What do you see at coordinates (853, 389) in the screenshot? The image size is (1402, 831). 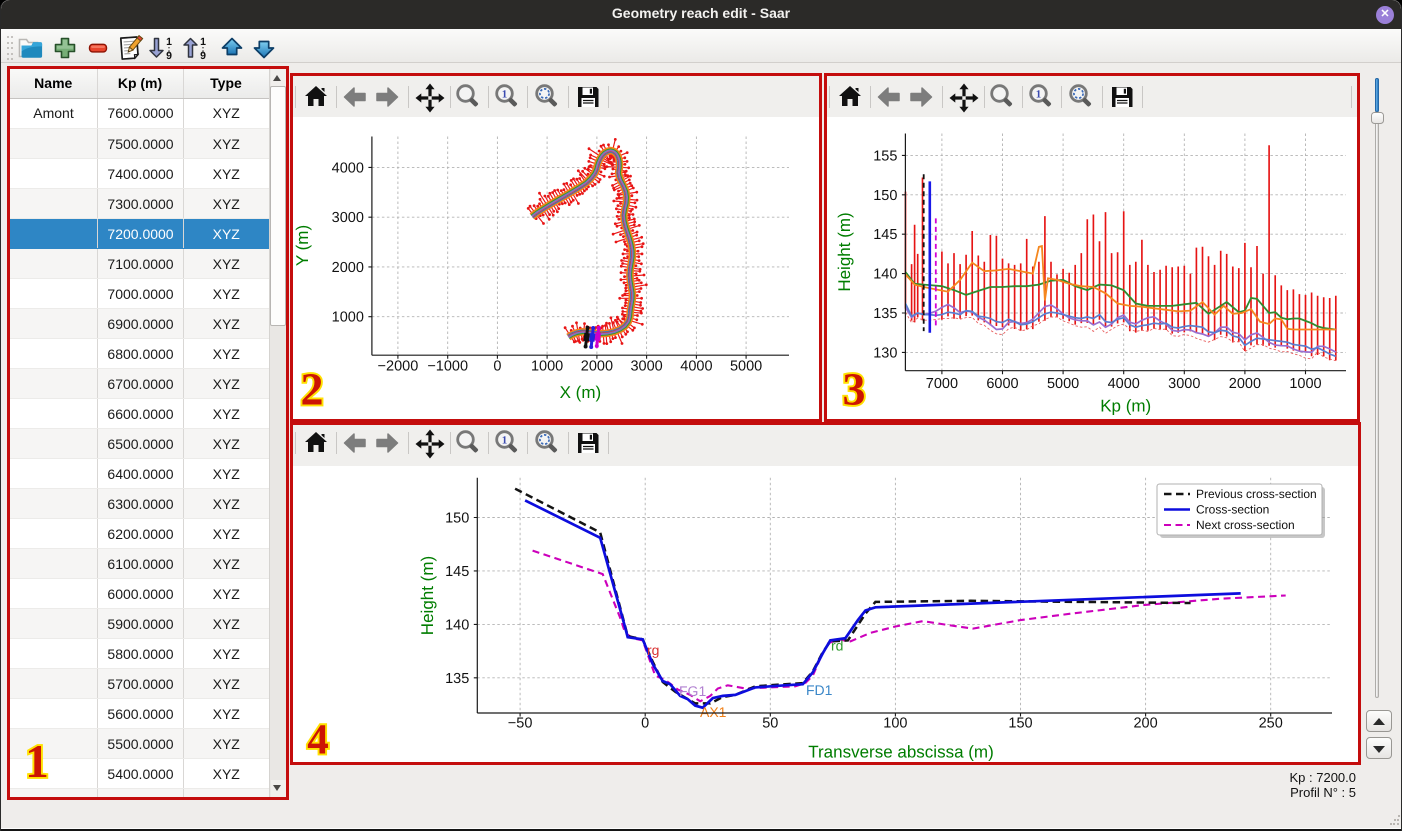 I see `svg-text: 3` at bounding box center [853, 389].